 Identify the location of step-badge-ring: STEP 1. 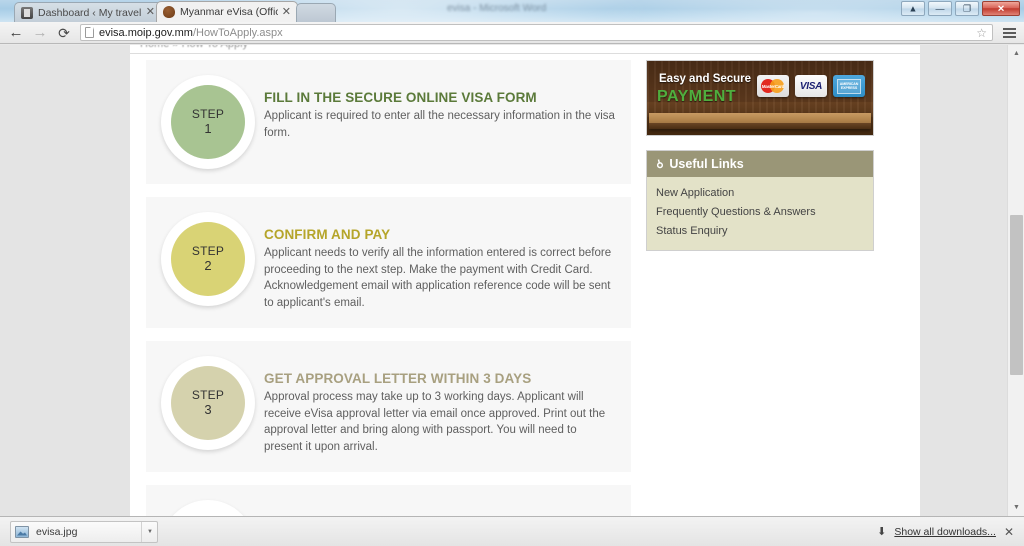
(208, 122).